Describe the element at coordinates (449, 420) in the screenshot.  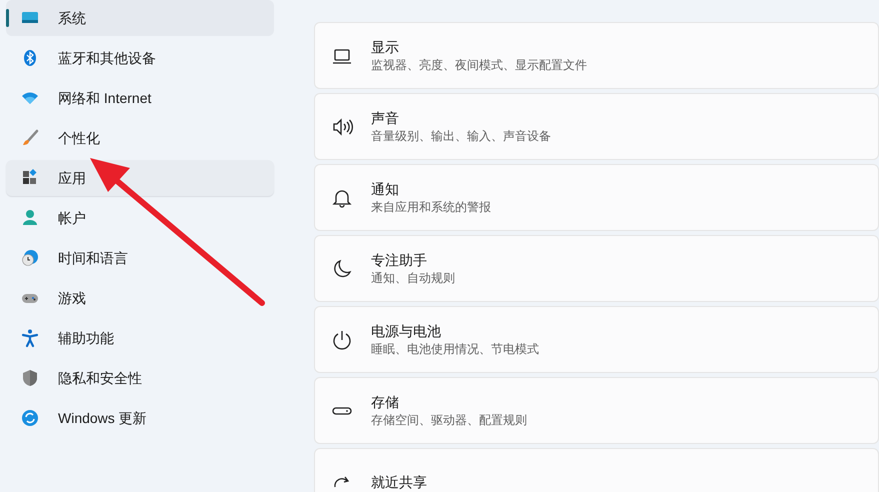
I see `card-description: 存储空间、驱动器、配置规则` at that location.